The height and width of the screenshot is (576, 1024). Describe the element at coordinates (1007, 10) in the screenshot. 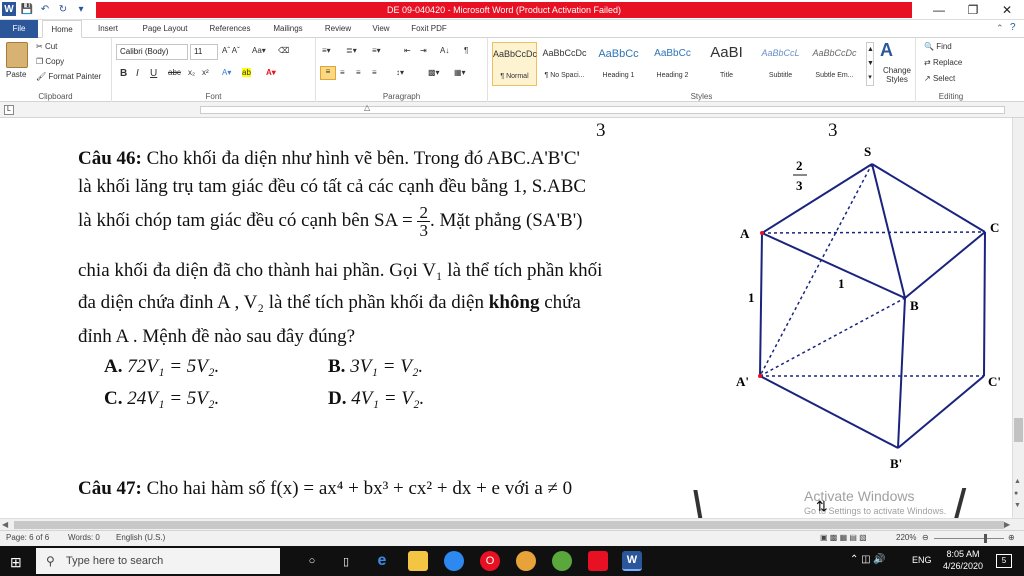

I see `close-button: ✕` at that location.